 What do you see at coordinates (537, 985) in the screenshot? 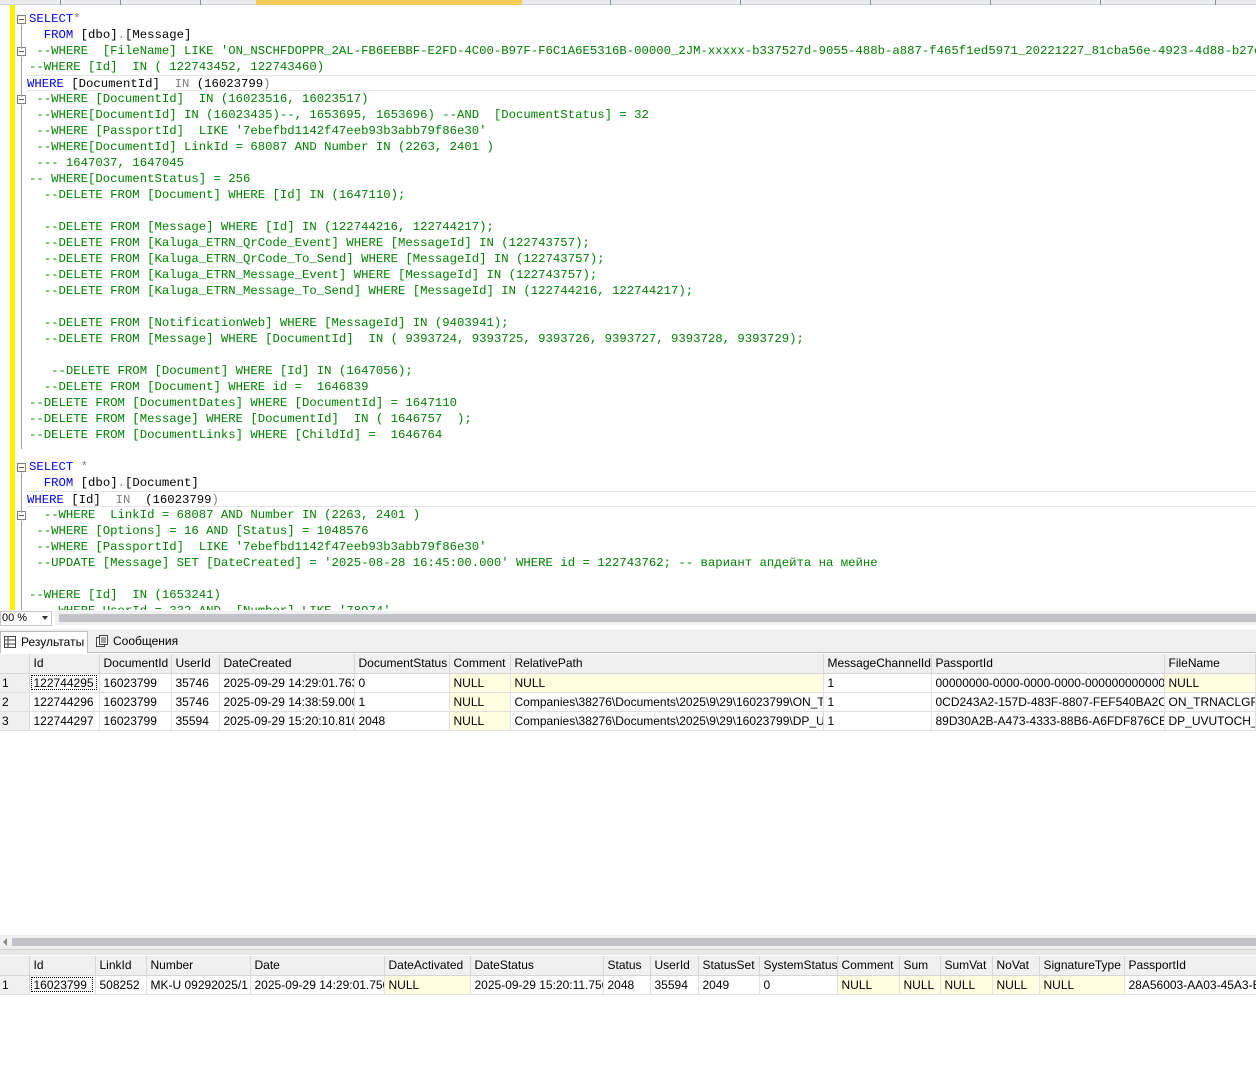
I see `table-cell: 2025-09-29 15:20:11.750` at bounding box center [537, 985].